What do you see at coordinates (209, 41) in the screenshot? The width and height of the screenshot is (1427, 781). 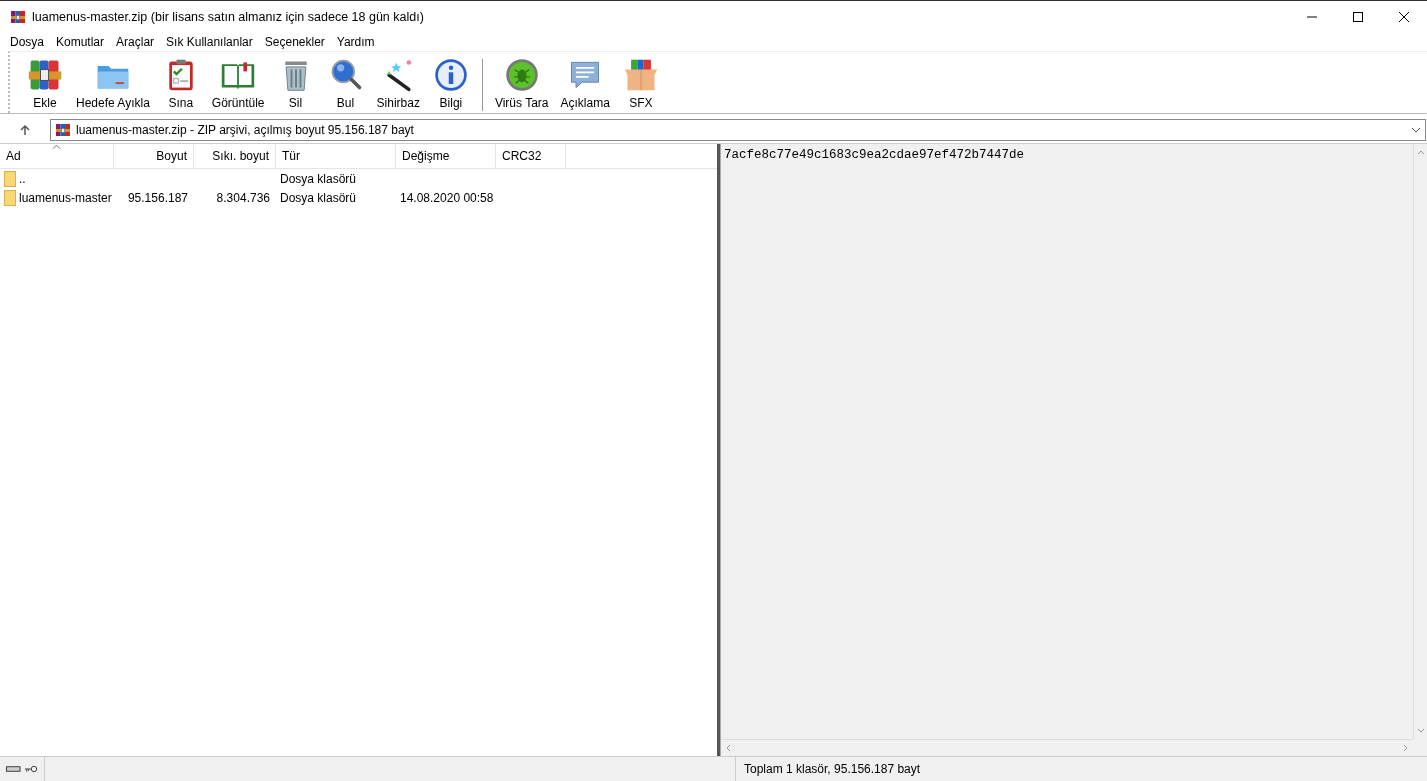 I see `menu-item: Sık Kullanılanlar` at bounding box center [209, 41].